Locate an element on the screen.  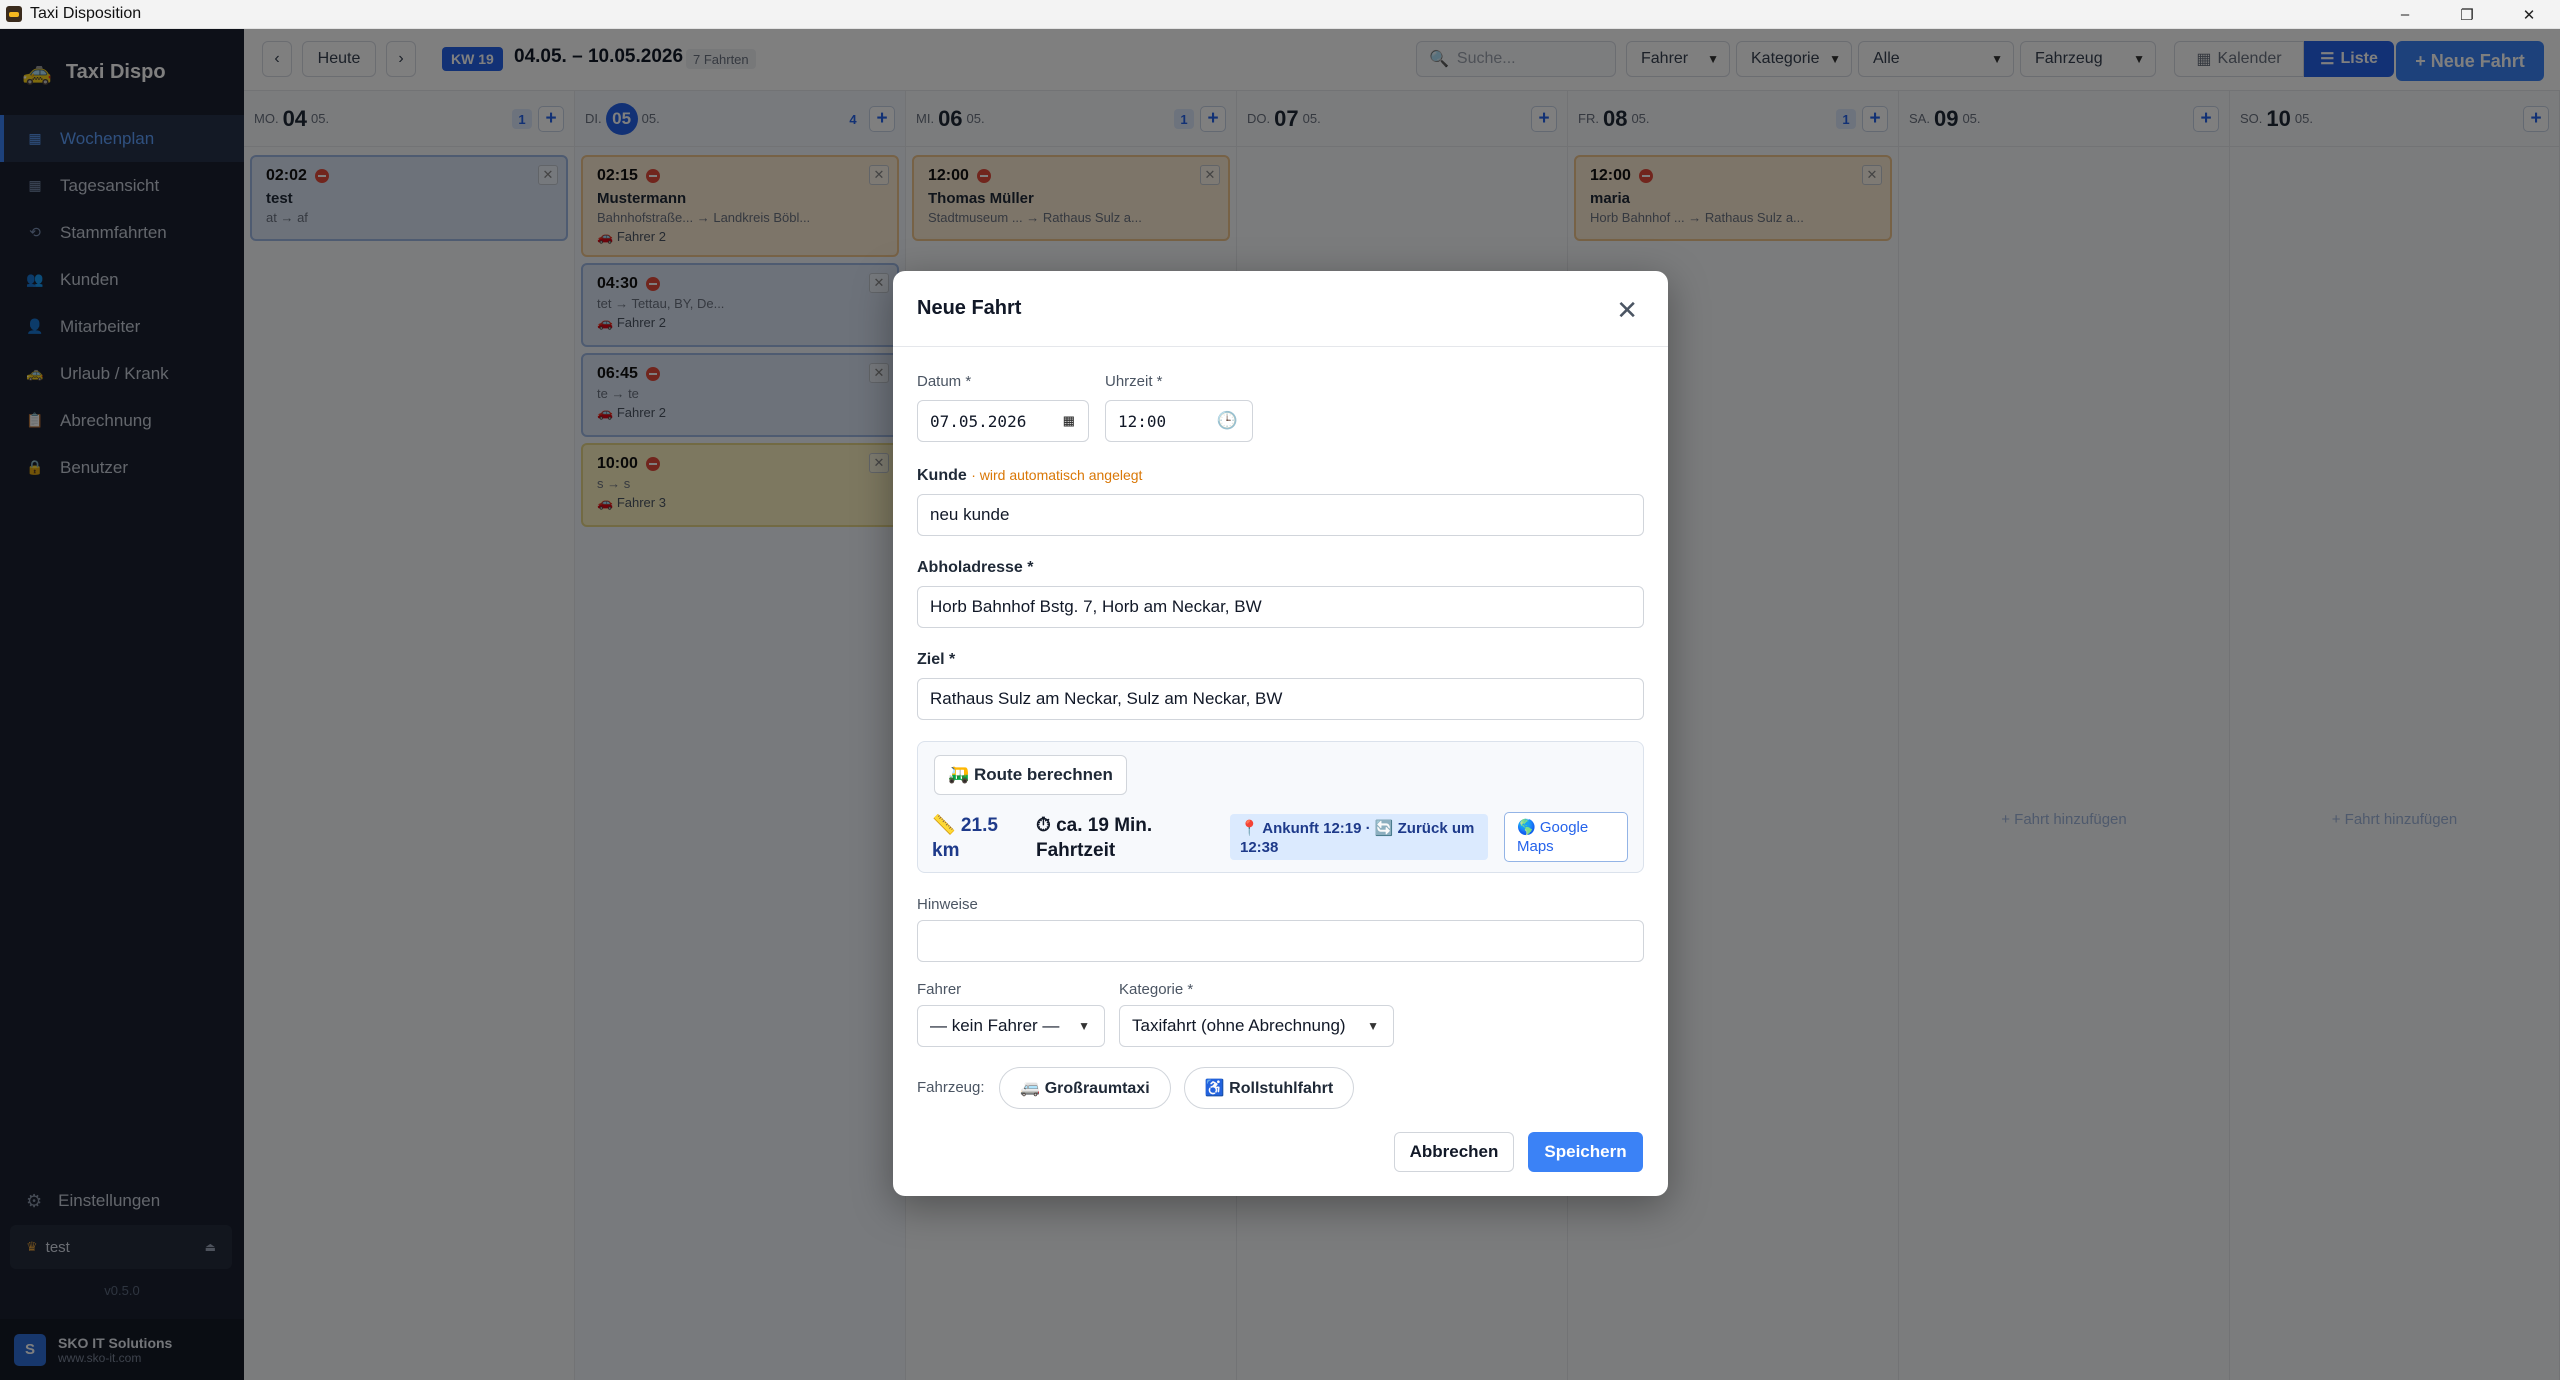
clock-icon: 🕒 is located at coordinates (1227, 421).